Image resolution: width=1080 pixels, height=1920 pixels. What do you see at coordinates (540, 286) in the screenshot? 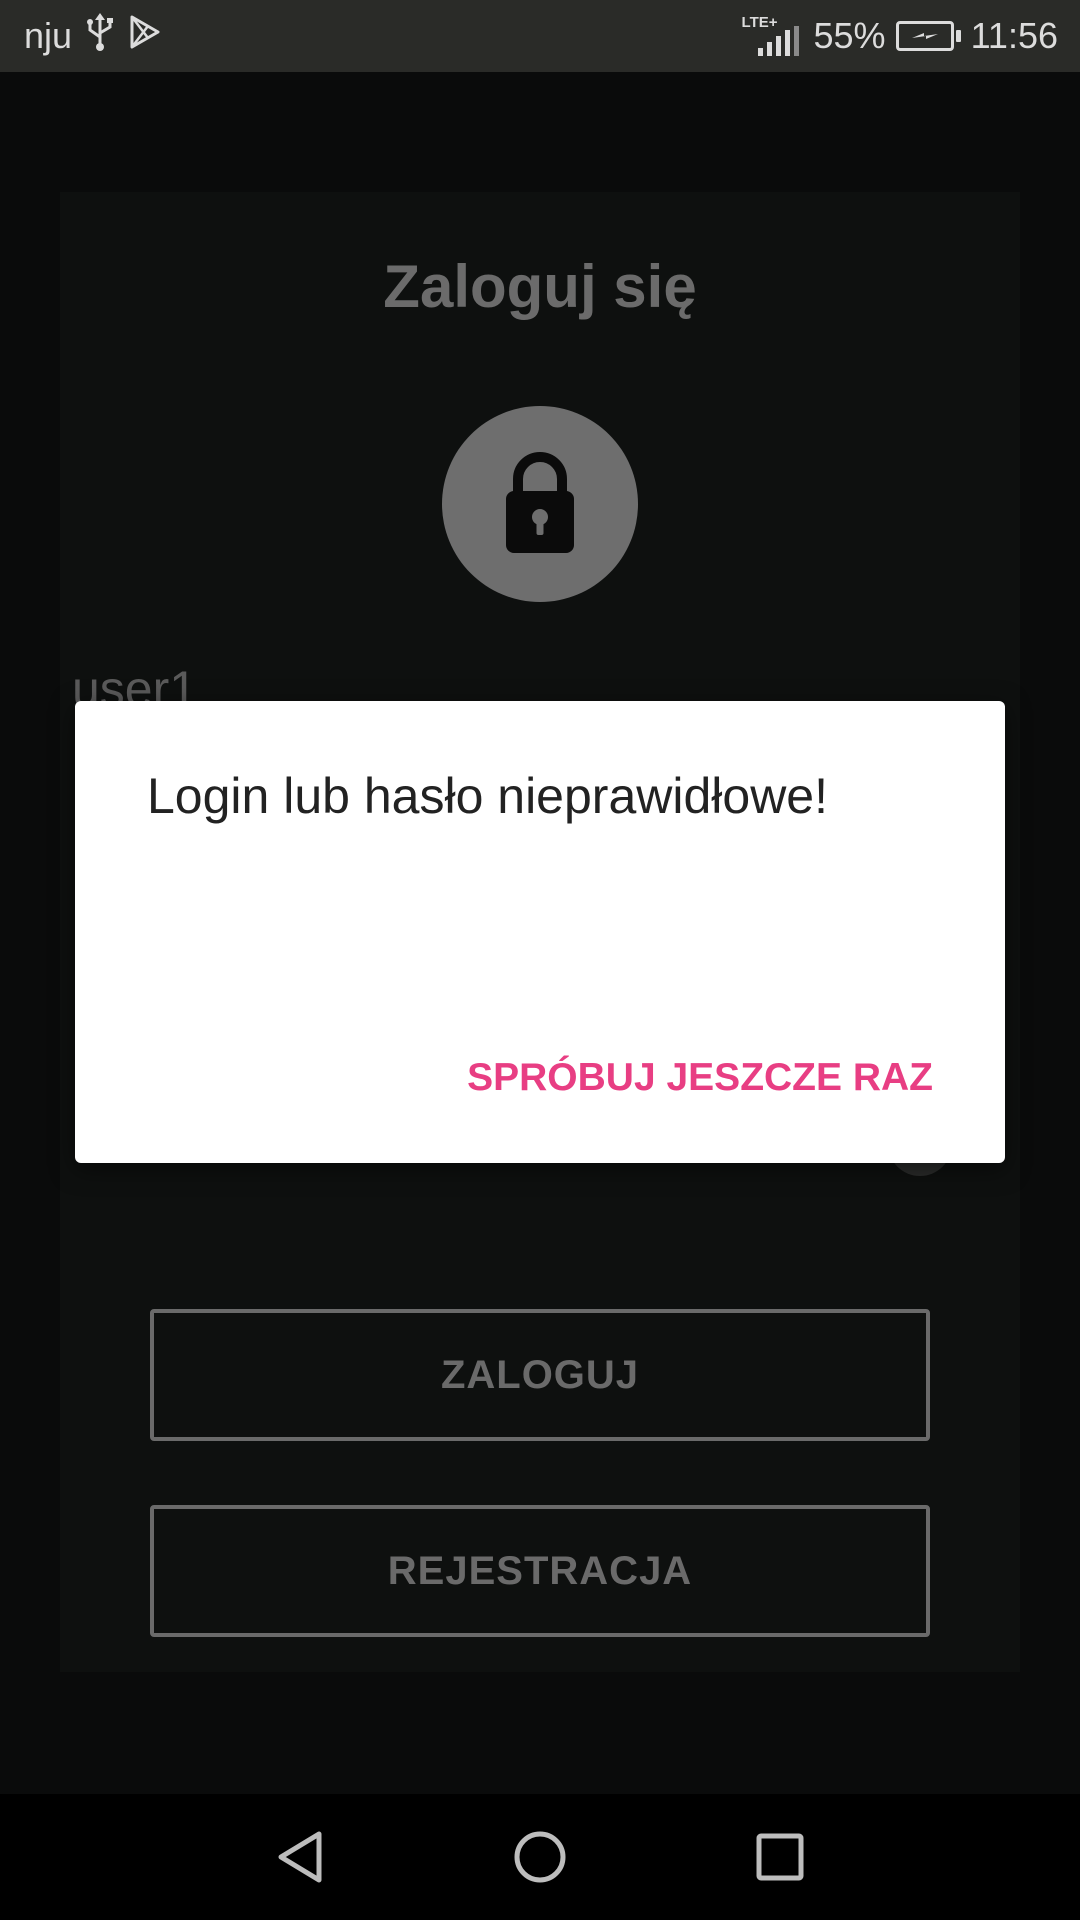
I see `page-title: Zaloguj się` at bounding box center [540, 286].